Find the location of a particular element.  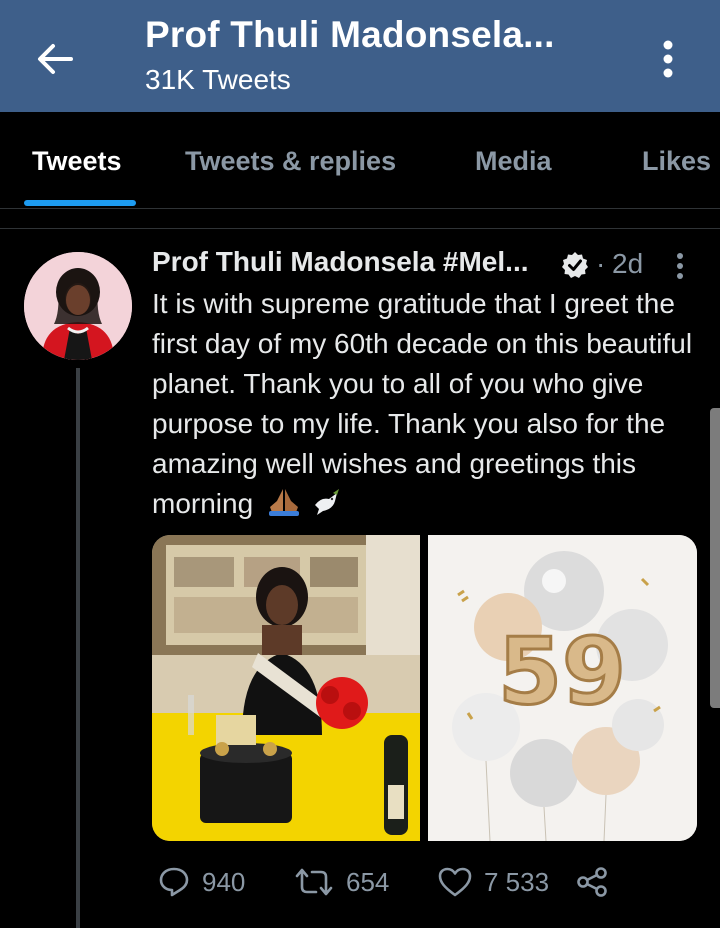

share-icon is located at coordinates (592, 882).